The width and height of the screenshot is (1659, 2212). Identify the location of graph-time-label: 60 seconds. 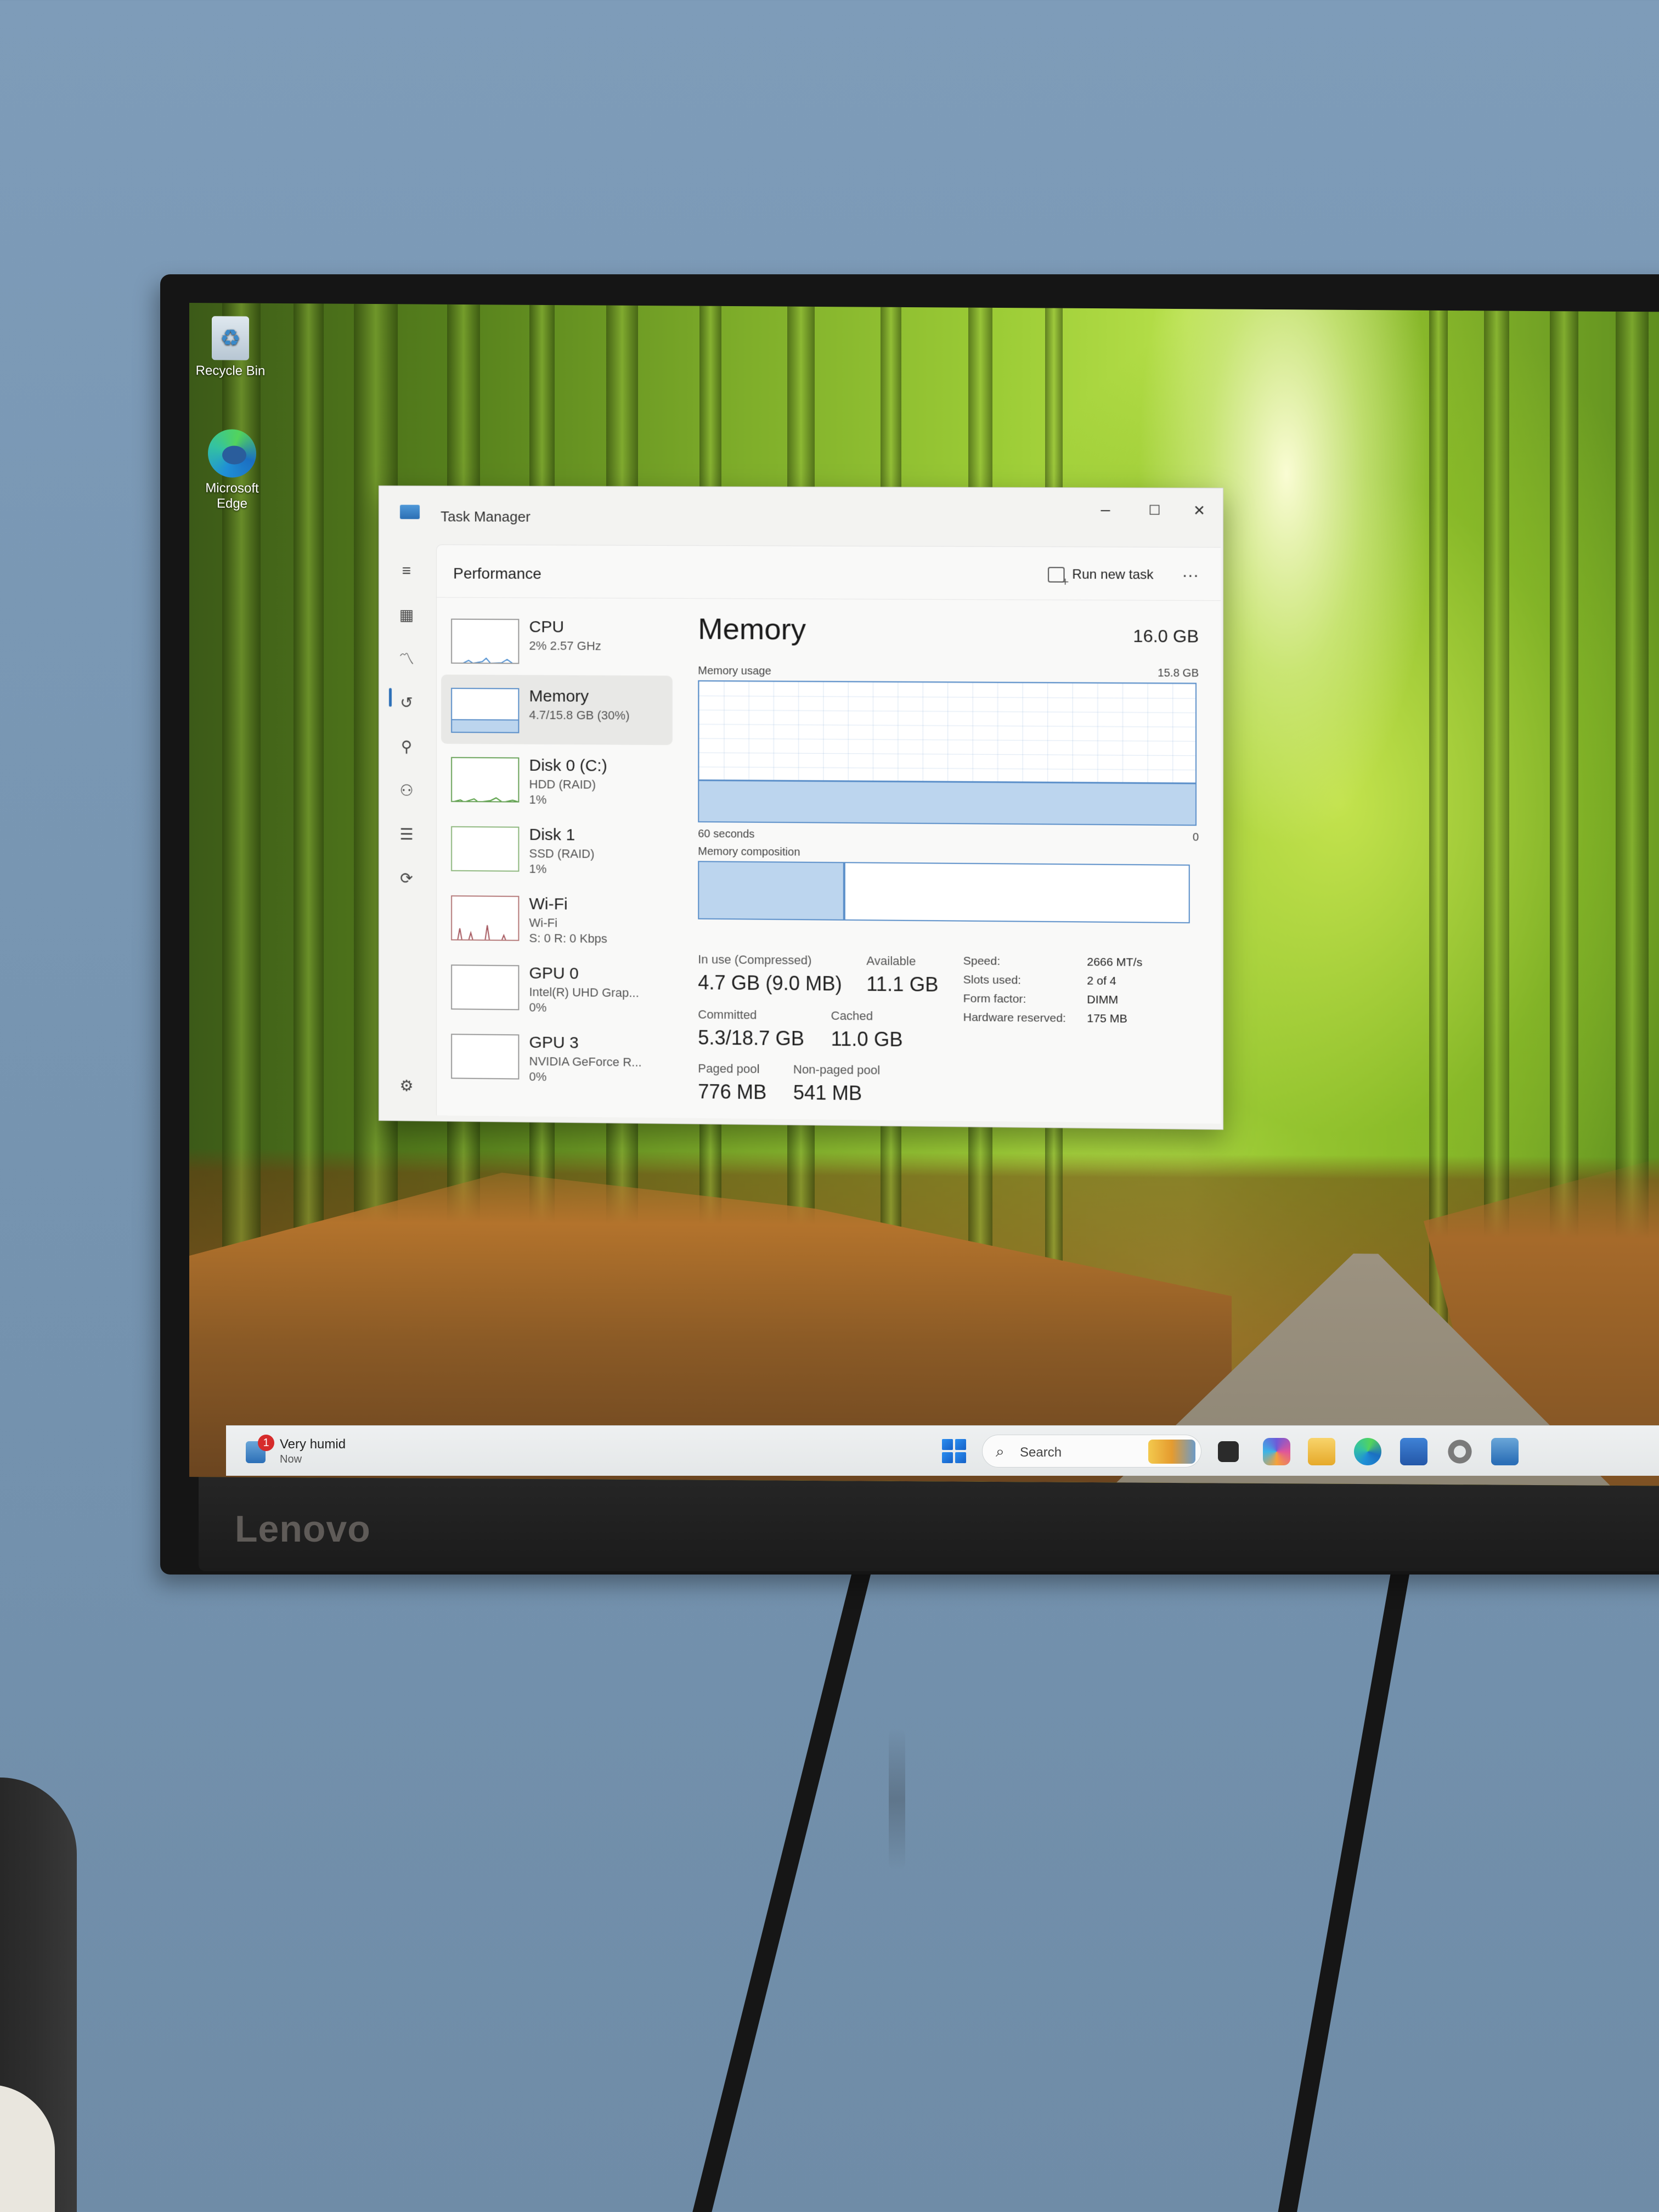
(727, 834).